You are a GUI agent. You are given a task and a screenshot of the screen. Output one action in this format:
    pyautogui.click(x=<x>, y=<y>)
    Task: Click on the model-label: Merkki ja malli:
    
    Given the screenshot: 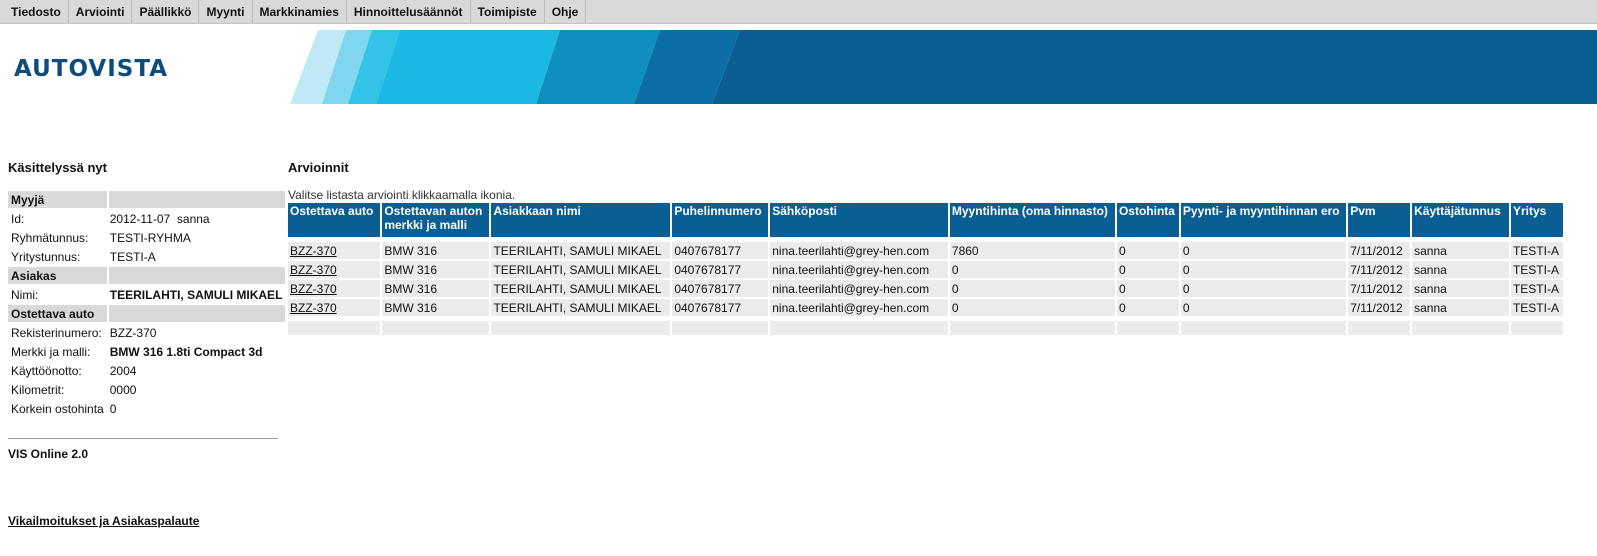 What is the action you would take?
    pyautogui.click(x=51, y=351)
    